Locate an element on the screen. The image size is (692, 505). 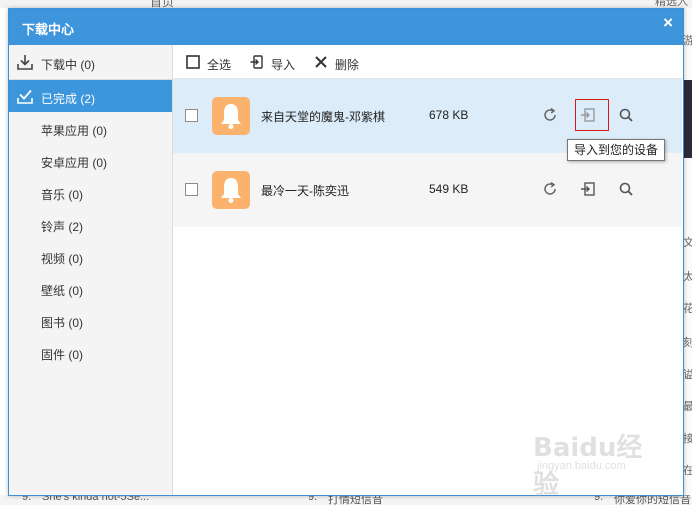
select-all-label: 全选 is located at coordinates (219, 65).